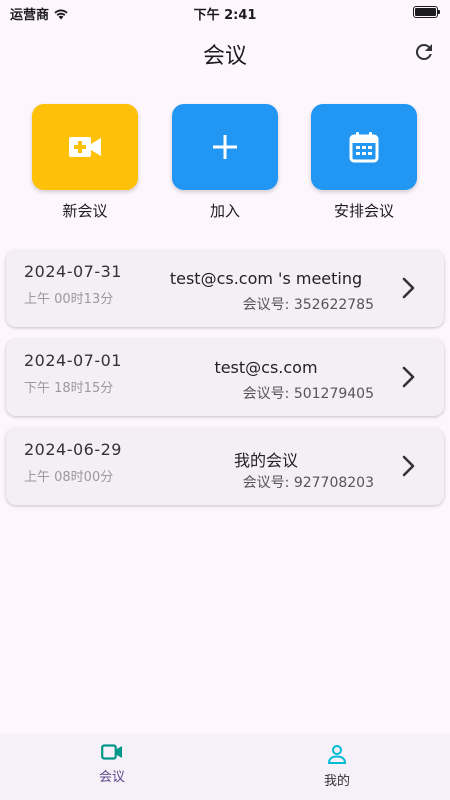  Describe the element at coordinates (69, 299) in the screenshot. I see `meeting-time: 上午 00时13分` at that location.